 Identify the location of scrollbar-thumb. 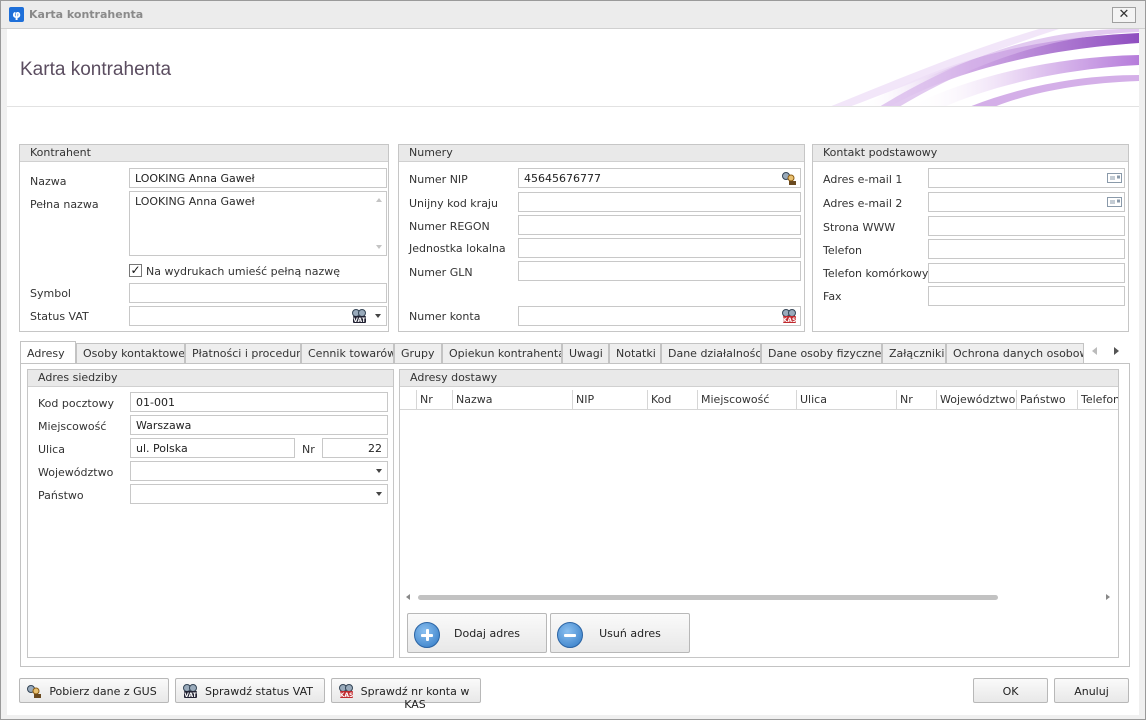
(708, 597).